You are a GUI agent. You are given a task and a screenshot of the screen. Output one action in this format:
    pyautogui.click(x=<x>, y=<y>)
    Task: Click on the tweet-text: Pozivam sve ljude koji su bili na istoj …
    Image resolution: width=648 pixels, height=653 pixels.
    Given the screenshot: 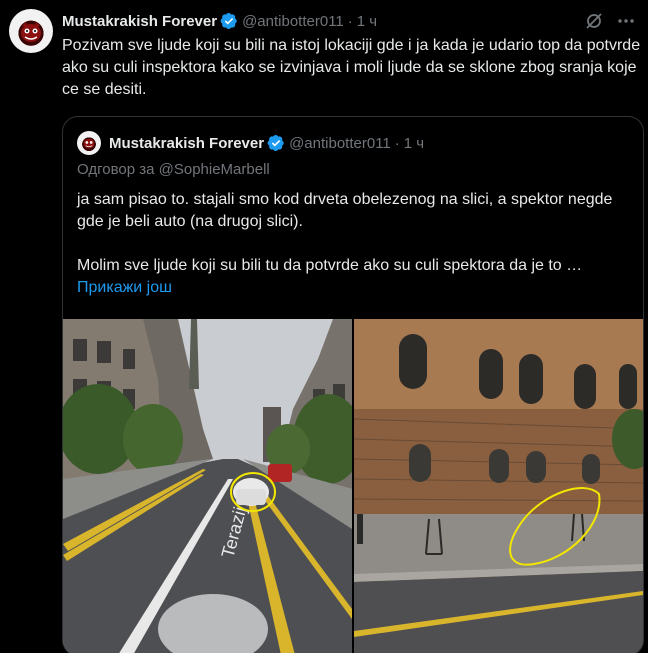 What is the action you would take?
    pyautogui.click(x=351, y=67)
    